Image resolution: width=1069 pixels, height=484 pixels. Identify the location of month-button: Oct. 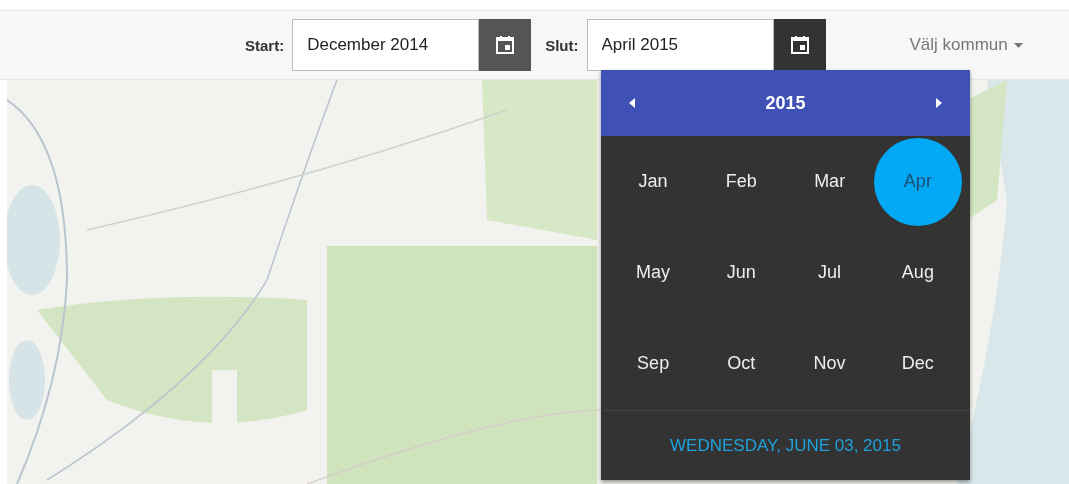
(741, 363).